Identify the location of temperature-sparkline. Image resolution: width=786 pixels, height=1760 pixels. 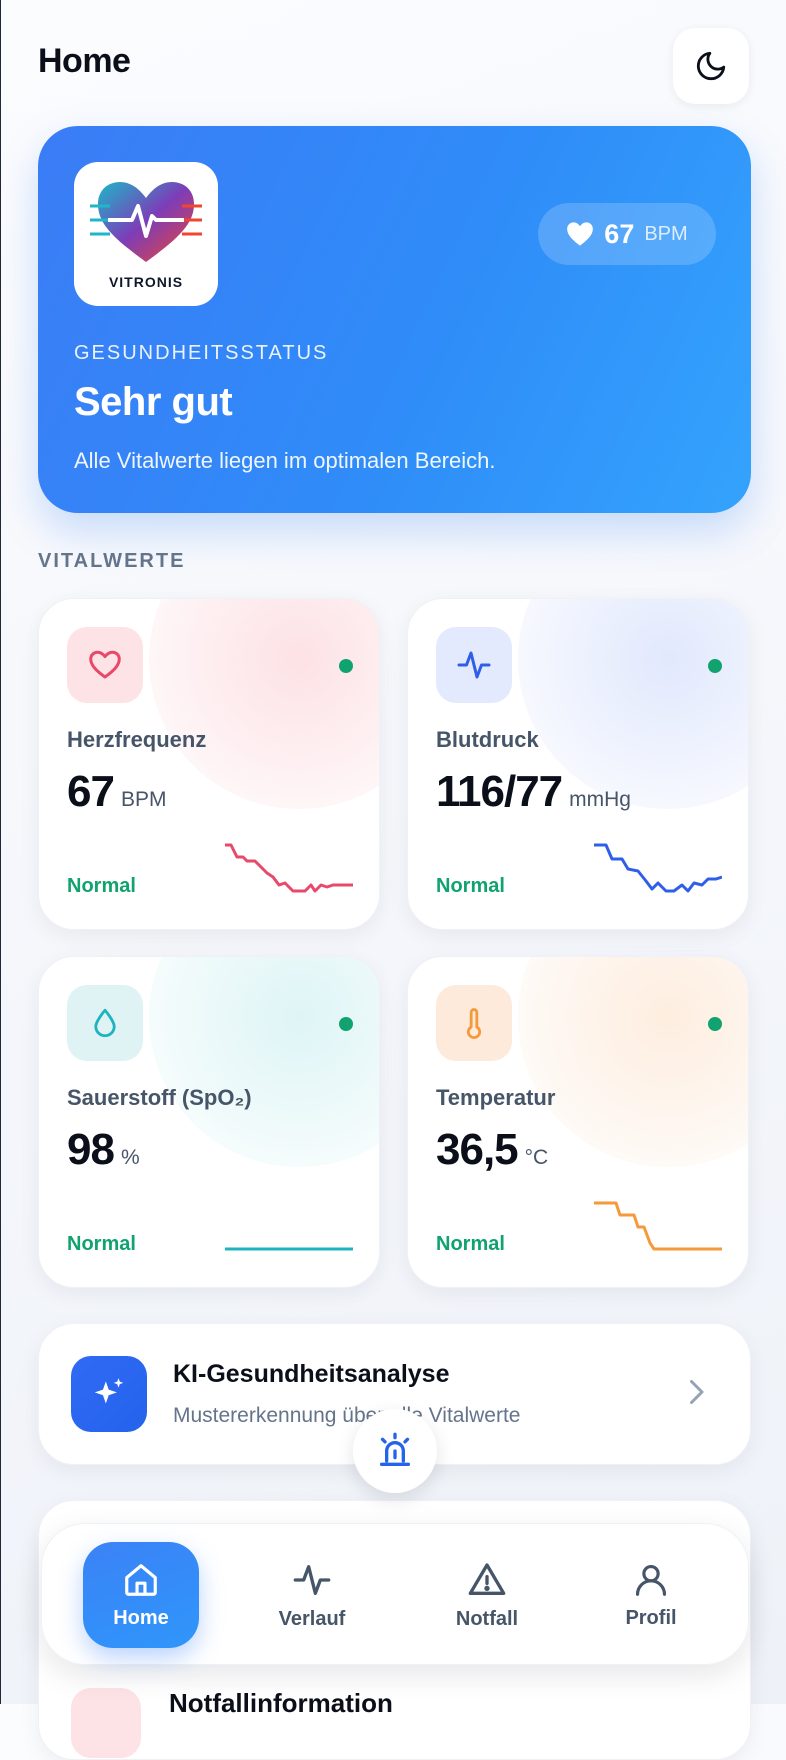
(658, 1226).